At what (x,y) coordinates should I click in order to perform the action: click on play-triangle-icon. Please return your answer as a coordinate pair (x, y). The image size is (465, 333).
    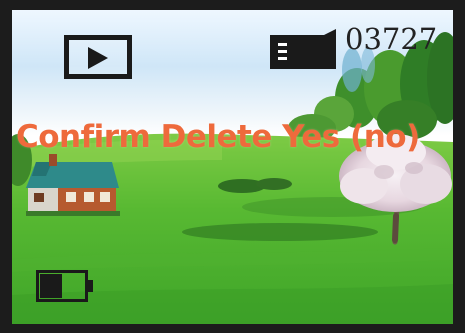
    Looking at the image, I should click on (98, 58).